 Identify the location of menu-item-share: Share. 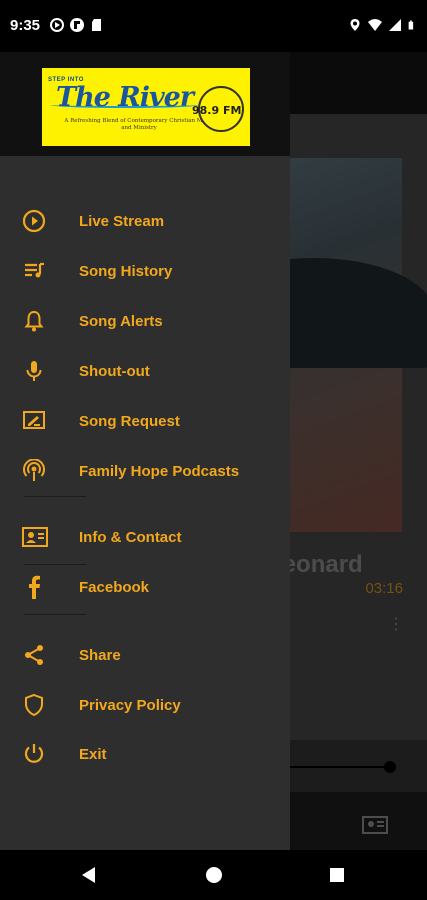
(145, 655).